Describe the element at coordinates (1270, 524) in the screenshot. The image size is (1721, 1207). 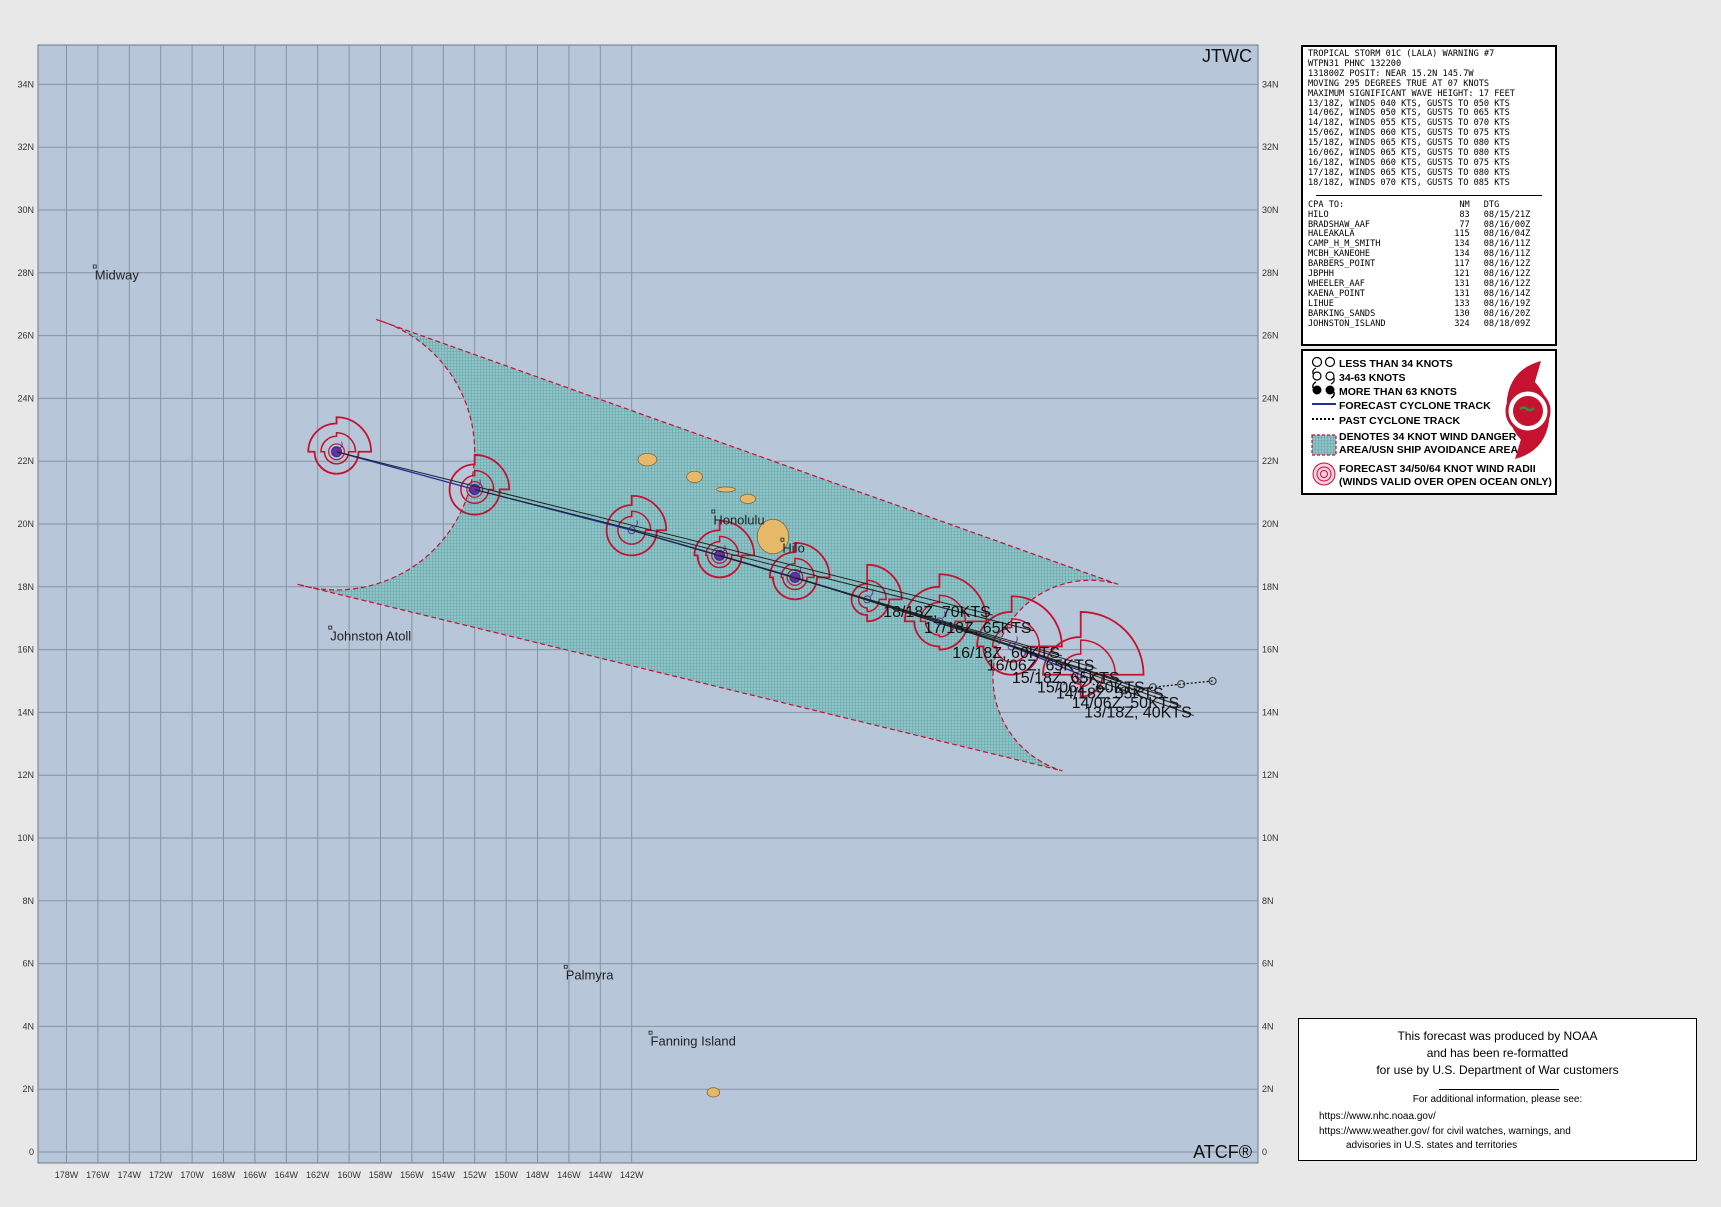
I see `lat-tick-label-right: 20N` at that location.